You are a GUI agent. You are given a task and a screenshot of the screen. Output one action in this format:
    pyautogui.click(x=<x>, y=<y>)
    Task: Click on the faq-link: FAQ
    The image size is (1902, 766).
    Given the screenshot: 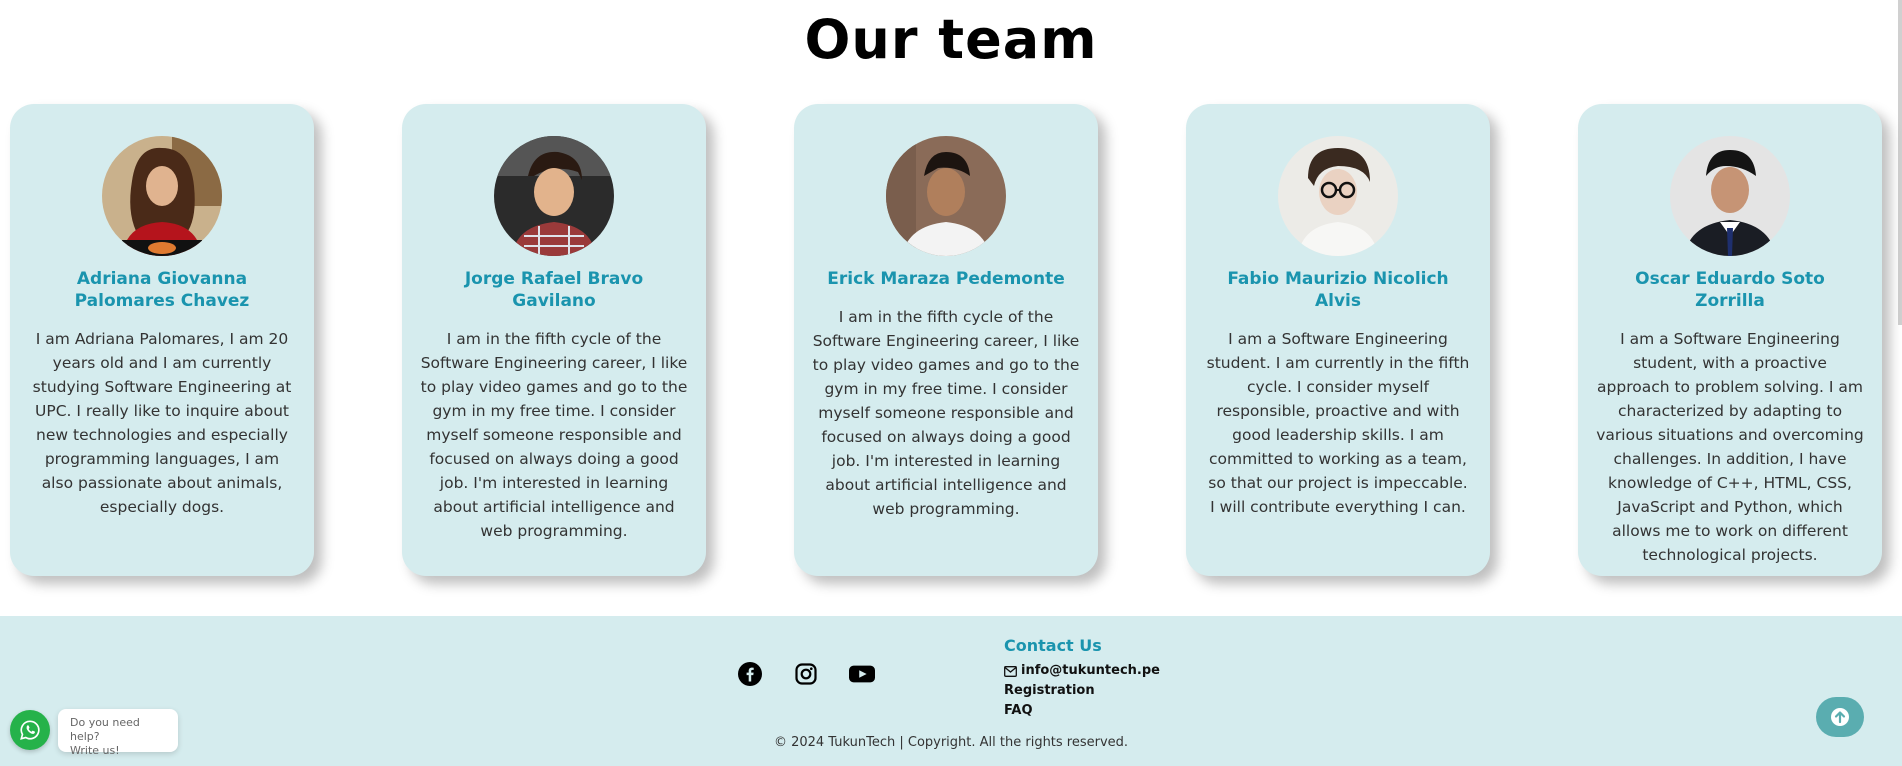 What is the action you would take?
    pyautogui.click(x=1082, y=711)
    